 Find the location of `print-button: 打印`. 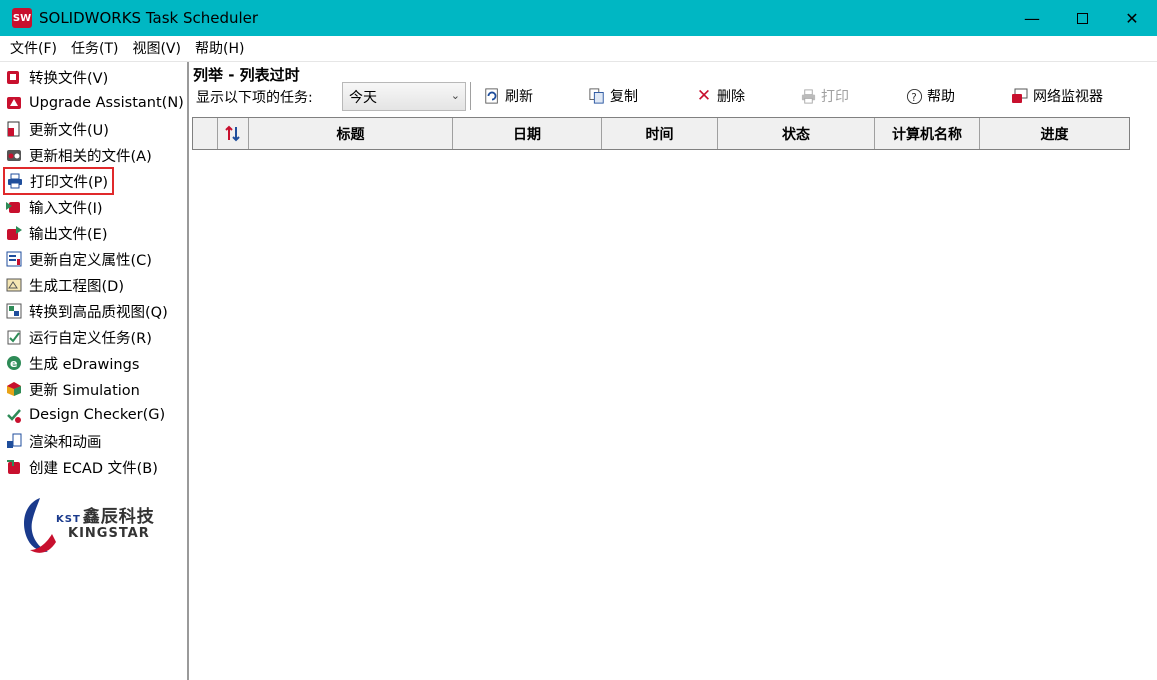

print-button: 打印 is located at coordinates (824, 96).